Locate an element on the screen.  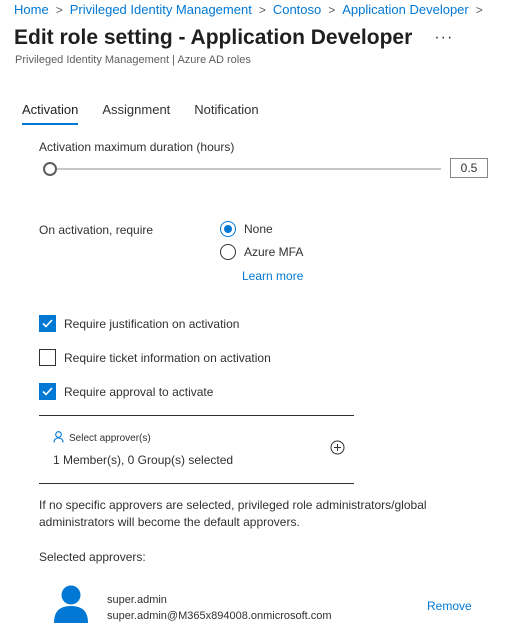
radio-unchecked-icon is located at coordinates (228, 252).